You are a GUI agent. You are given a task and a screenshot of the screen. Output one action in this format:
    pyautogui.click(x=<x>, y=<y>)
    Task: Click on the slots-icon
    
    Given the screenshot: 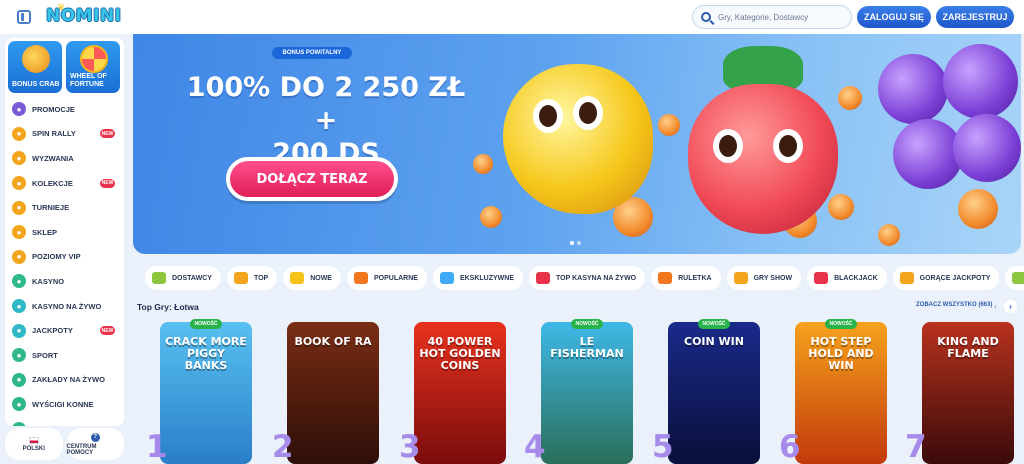 What is the action you would take?
    pyautogui.click(x=1018, y=278)
    